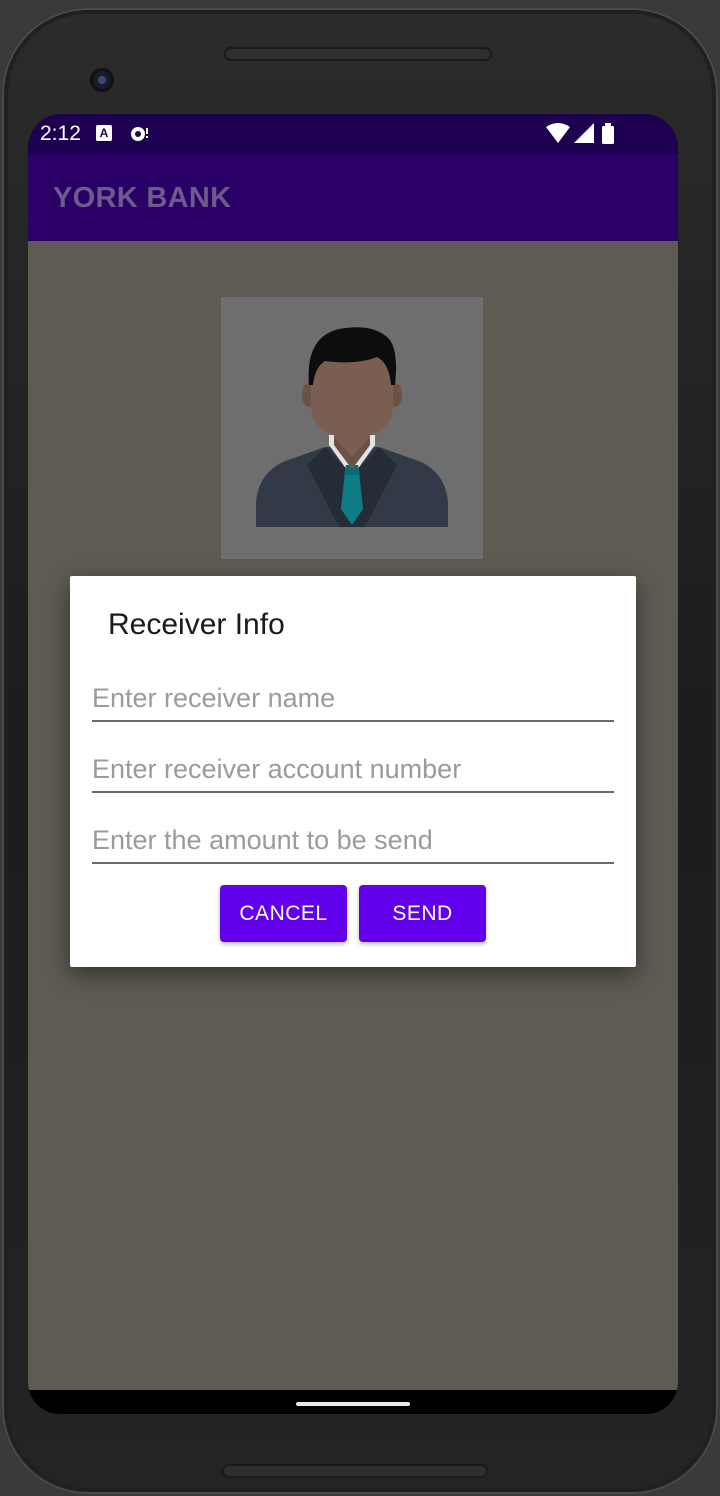 The image size is (720, 1496). I want to click on home-gesture-handle, so click(353, 1404).